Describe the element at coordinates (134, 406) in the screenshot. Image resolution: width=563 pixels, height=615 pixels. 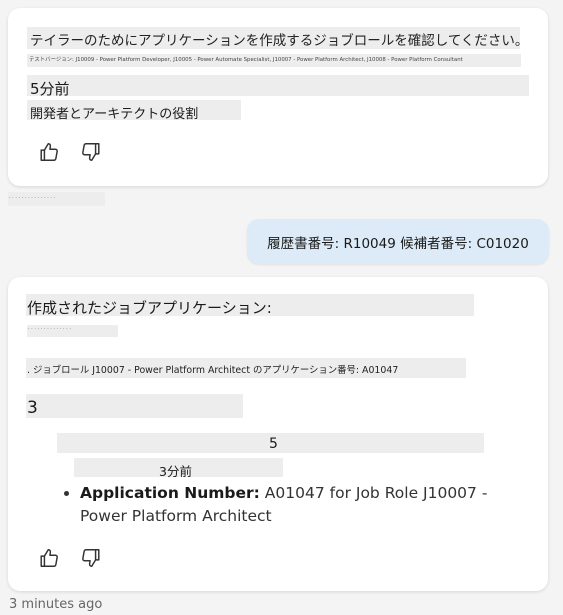
I see `number-a-strip` at that location.